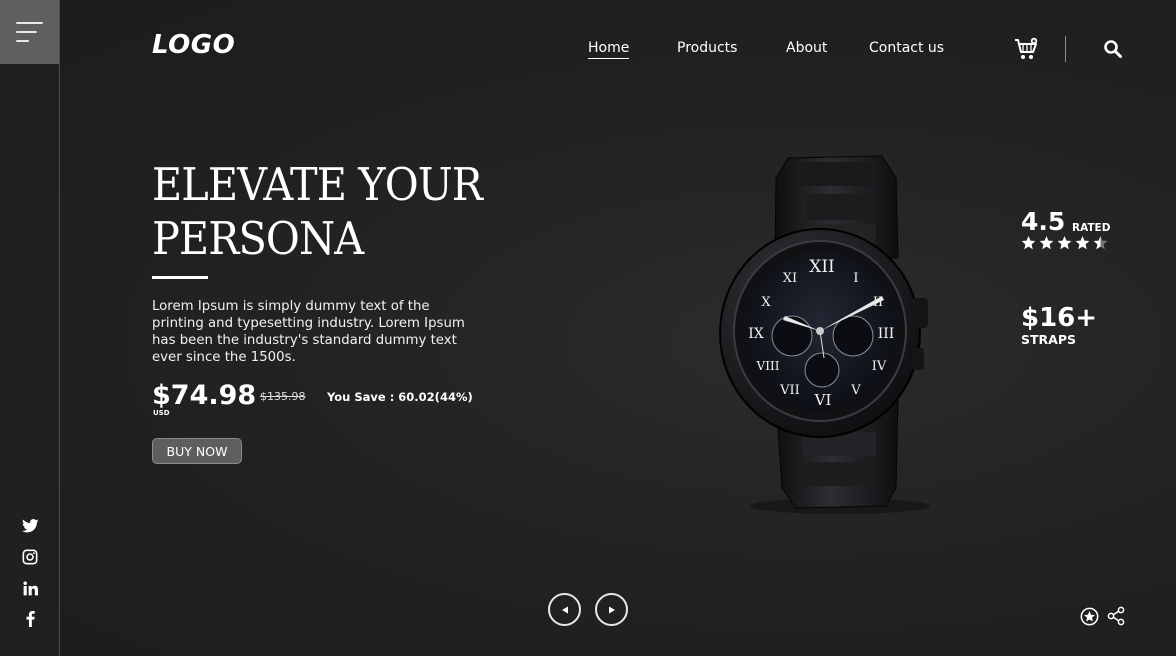 The width and height of the screenshot is (1176, 656). I want to click on svg-text: XII, so click(822, 267).